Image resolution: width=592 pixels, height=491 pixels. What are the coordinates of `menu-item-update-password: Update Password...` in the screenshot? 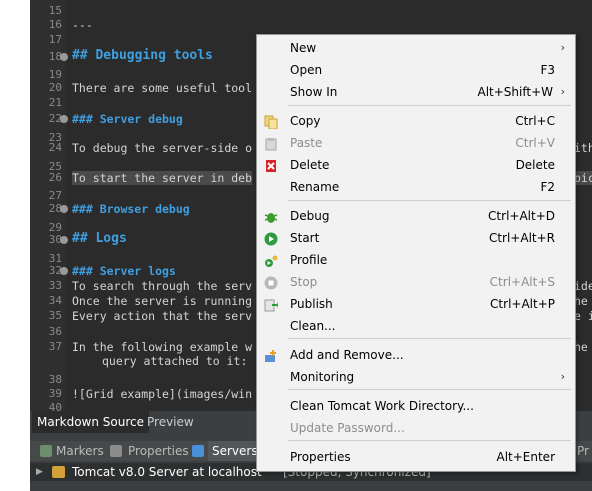 It's located at (416, 428).